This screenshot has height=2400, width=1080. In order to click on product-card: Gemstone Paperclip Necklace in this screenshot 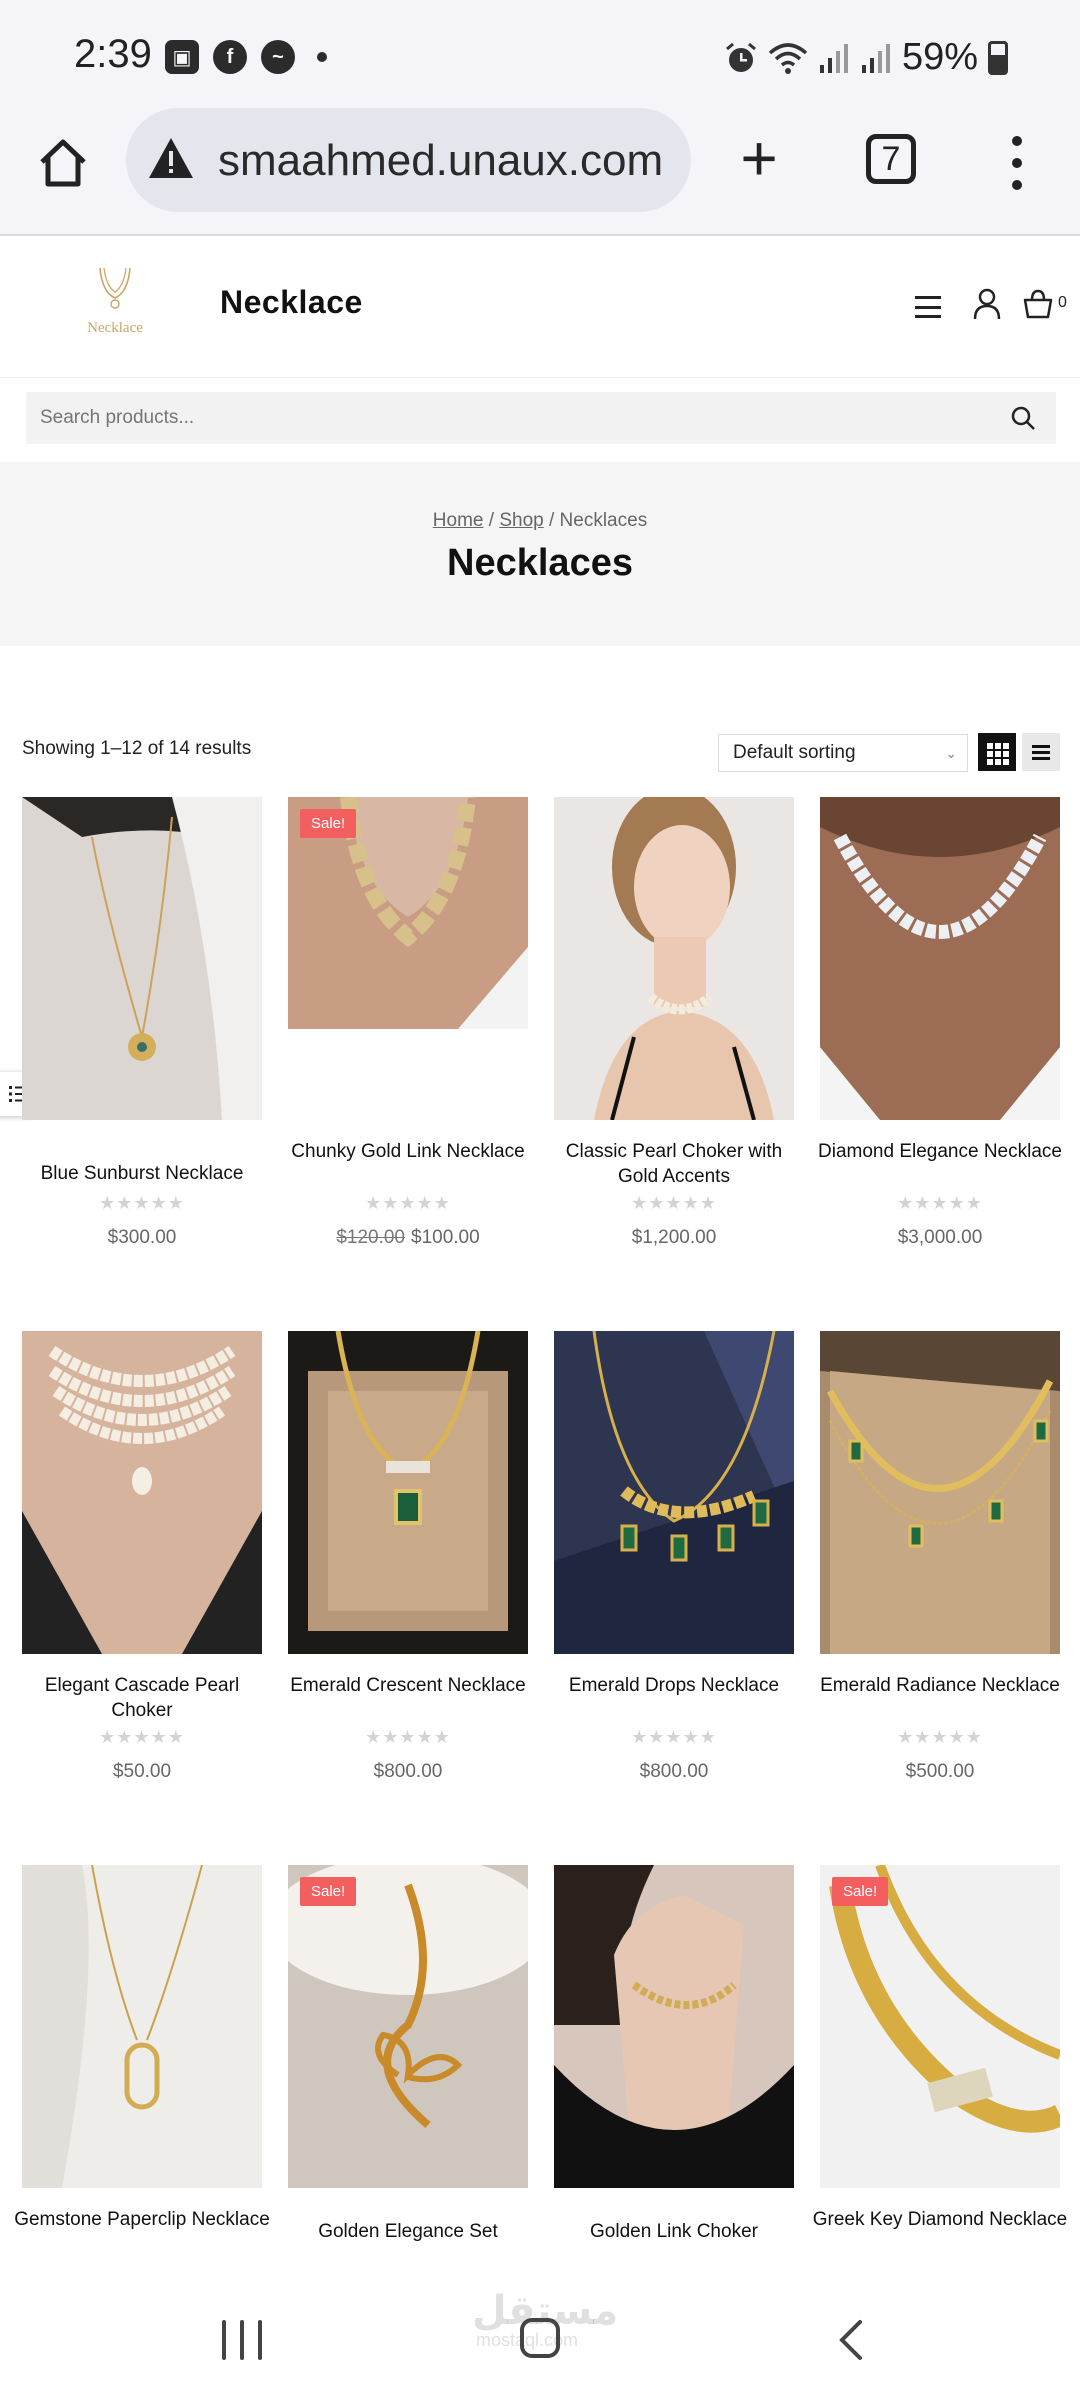, I will do `click(142, 2047)`.